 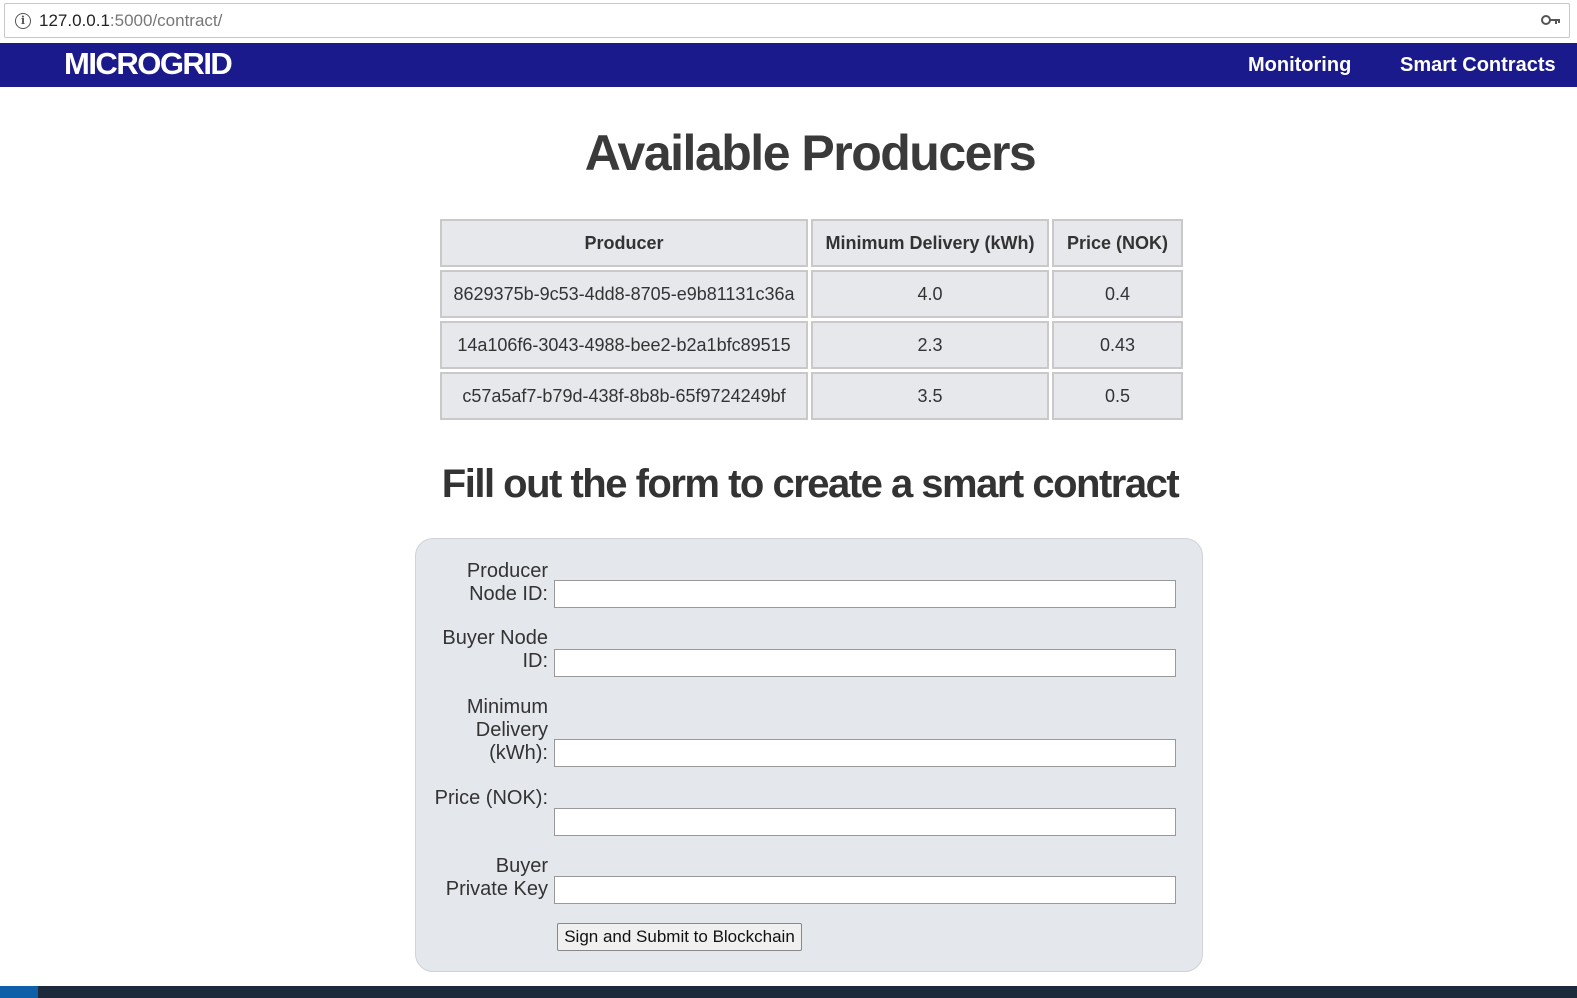 What do you see at coordinates (495, 649) in the screenshot?
I see `buyer-node-id-label: Buyer Node ID:` at bounding box center [495, 649].